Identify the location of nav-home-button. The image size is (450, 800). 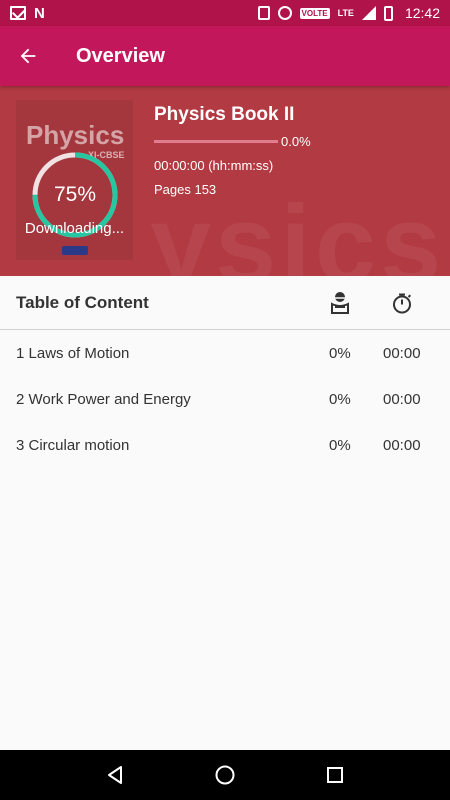
(225, 775).